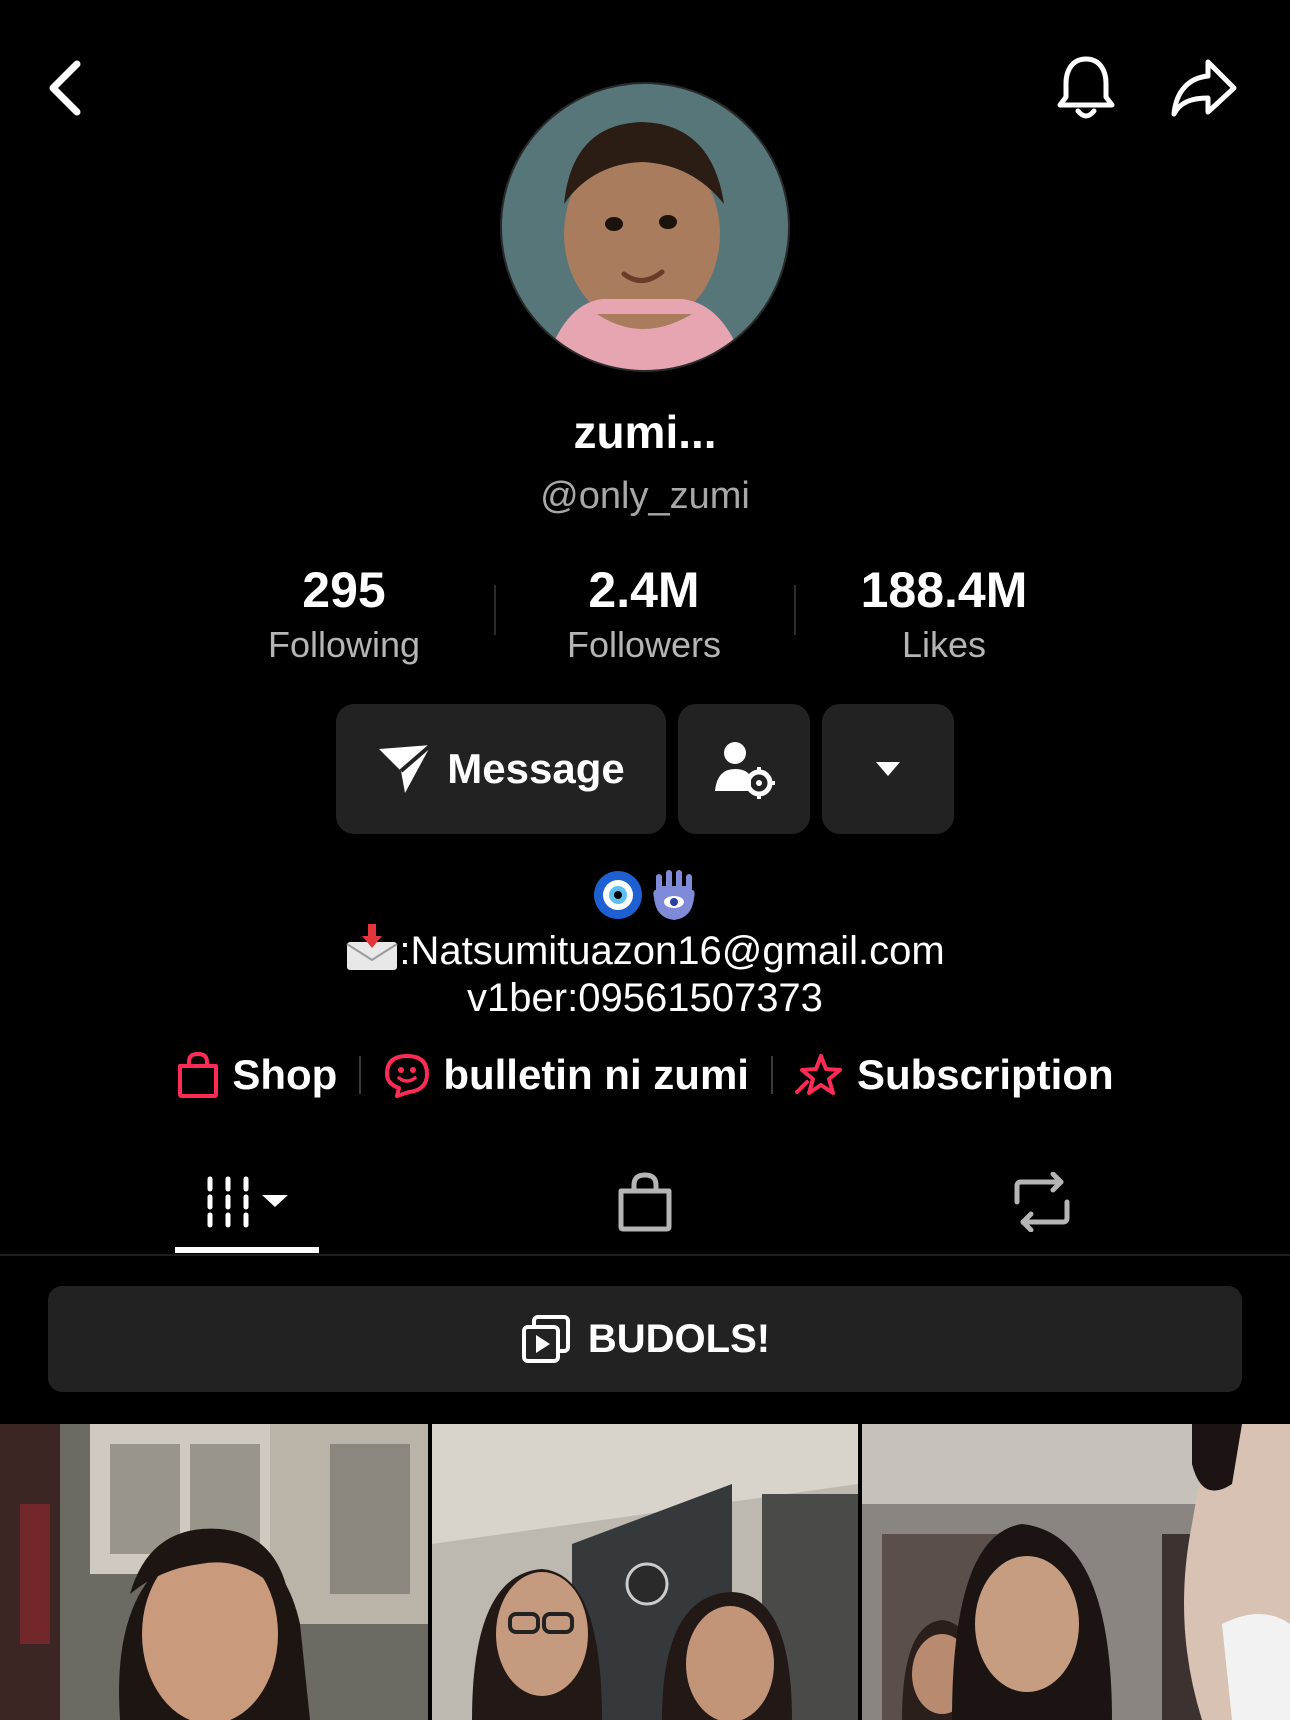 The image size is (1290, 1720). Describe the element at coordinates (645, 896) in the screenshot. I see `bio-emojis` at that location.